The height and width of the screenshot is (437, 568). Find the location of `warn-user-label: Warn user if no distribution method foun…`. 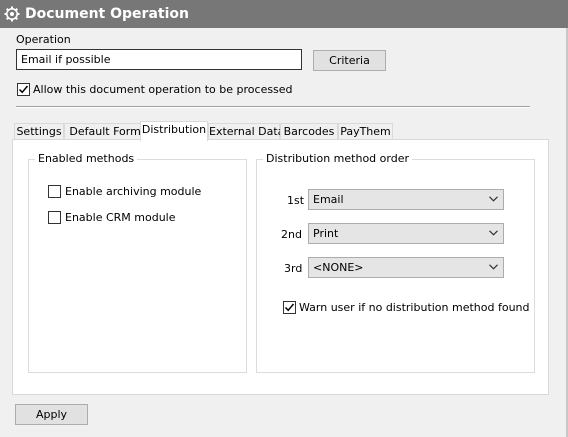

warn-user-label: Warn user if no distribution method foun… is located at coordinates (414, 307).